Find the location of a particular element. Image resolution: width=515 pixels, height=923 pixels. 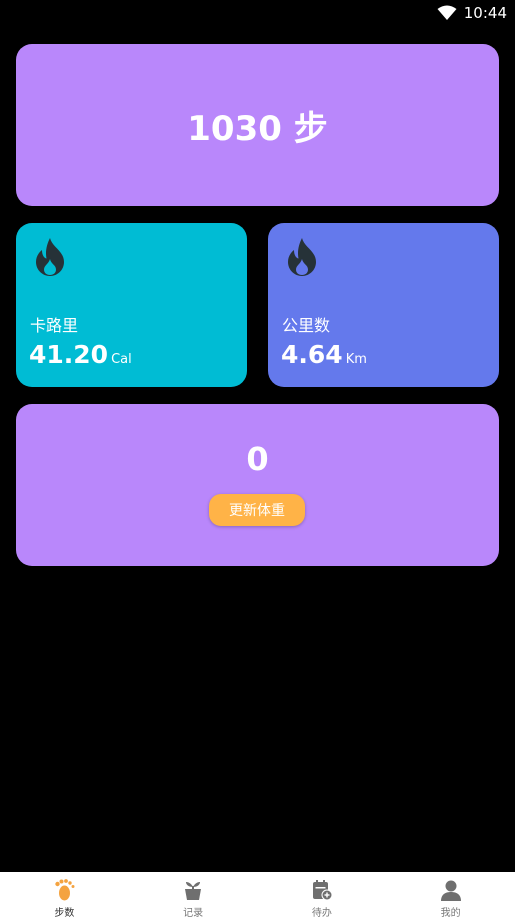

calorie-card: 卡路里 41.20 Cal is located at coordinates (131, 305).